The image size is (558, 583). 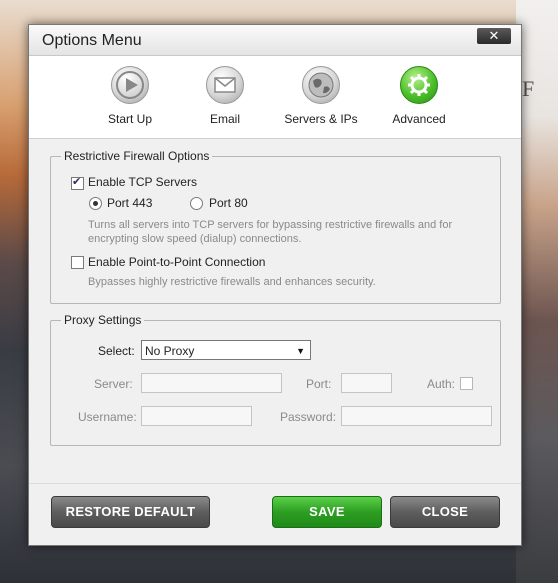 I want to click on tab-servers-ips: Servers & IPs, so click(x=321, y=96).